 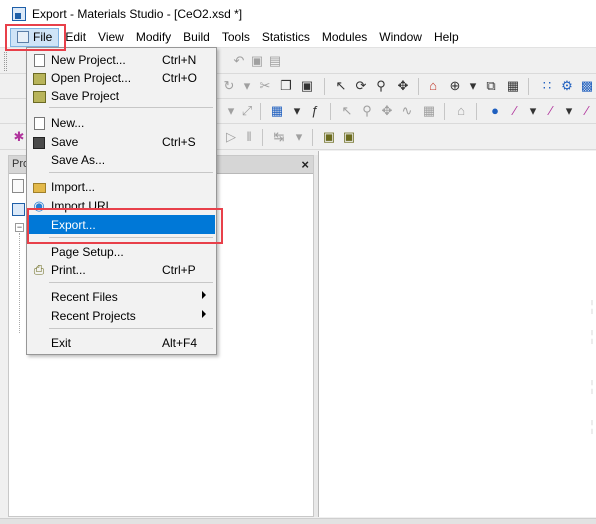 What do you see at coordinates (455, 86) in the screenshot?
I see `target-icon: ⊕` at bounding box center [455, 86].